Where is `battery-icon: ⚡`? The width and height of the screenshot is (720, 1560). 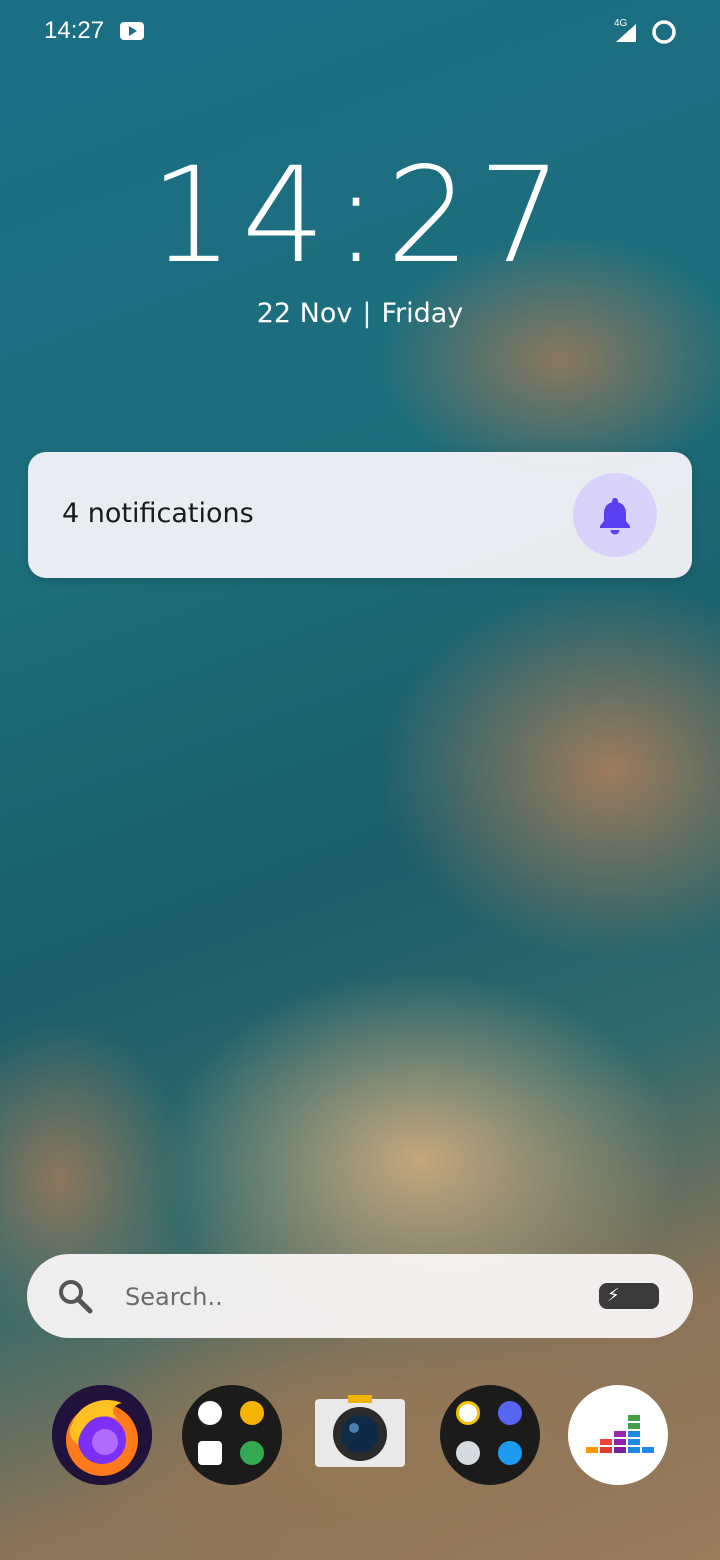
battery-icon: ⚡ is located at coordinates (629, 1296).